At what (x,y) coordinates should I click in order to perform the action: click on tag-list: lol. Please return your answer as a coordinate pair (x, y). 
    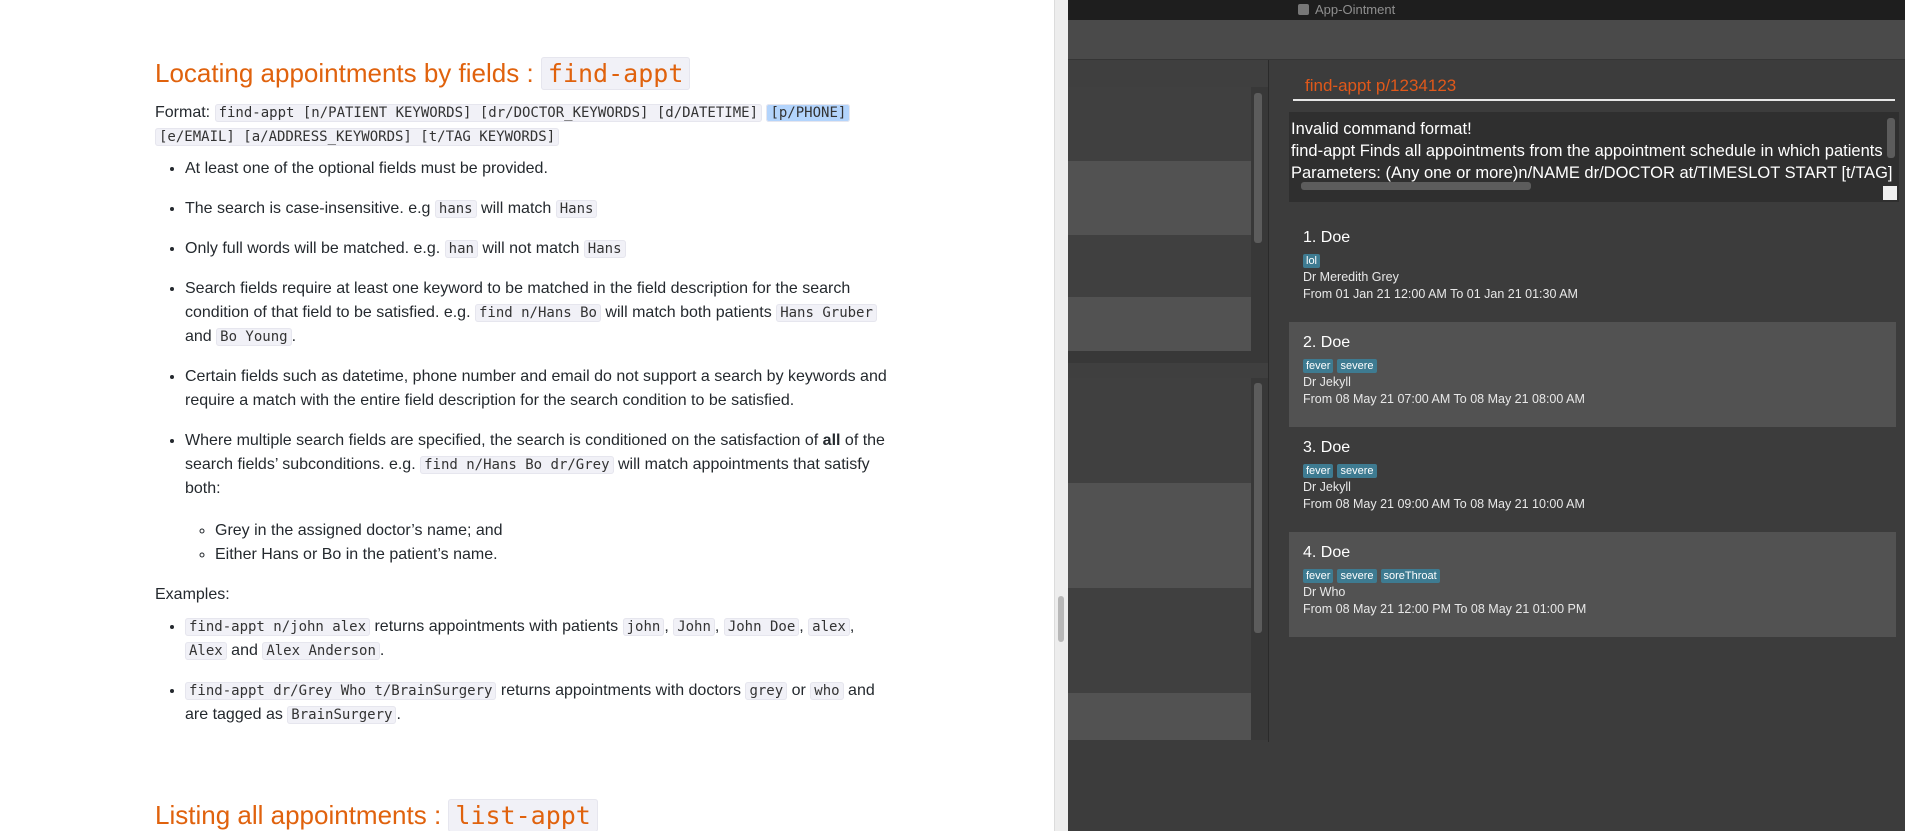
    Looking at the image, I should click on (1592, 259).